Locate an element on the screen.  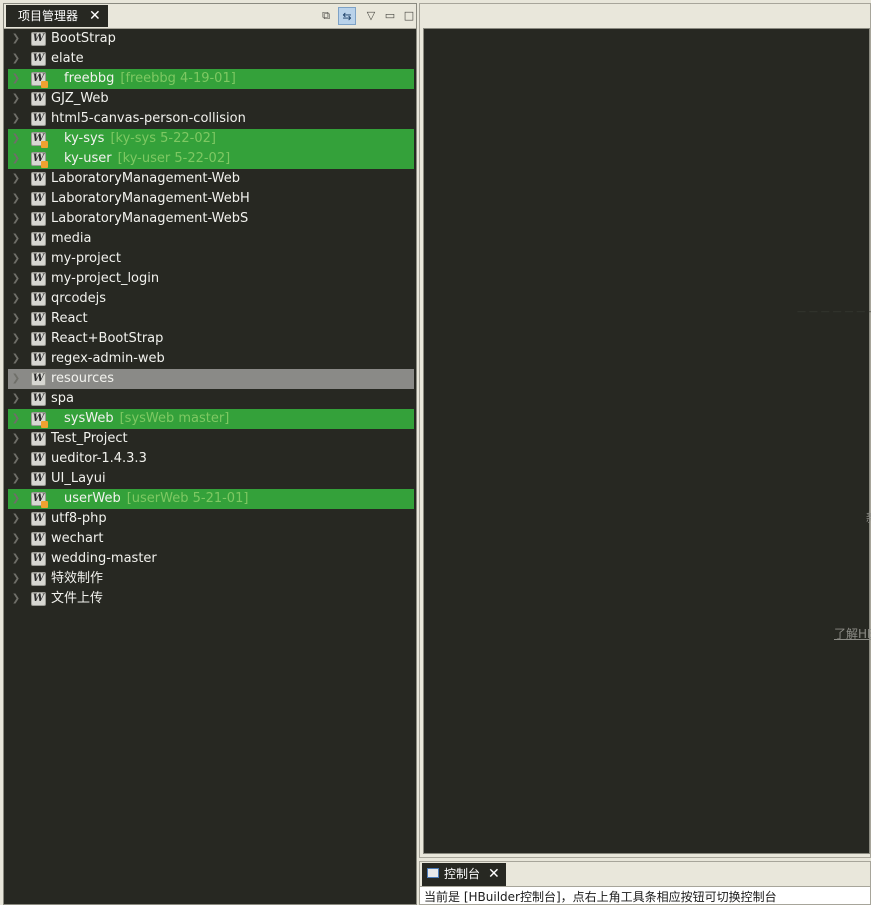
git-branch-label: [freebbg 4-19-01] is located at coordinates (178, 78).